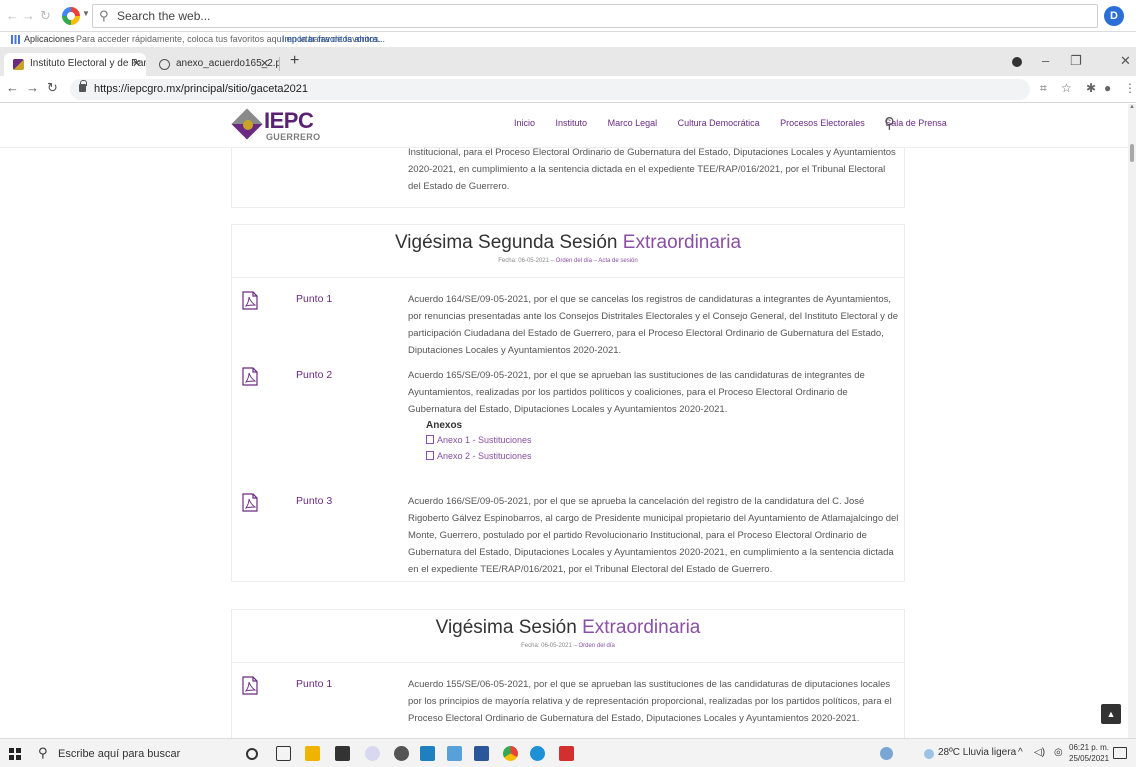 The width and height of the screenshot is (1136, 767). What do you see at coordinates (454, 753) in the screenshot?
I see `photos-icon` at bounding box center [454, 753].